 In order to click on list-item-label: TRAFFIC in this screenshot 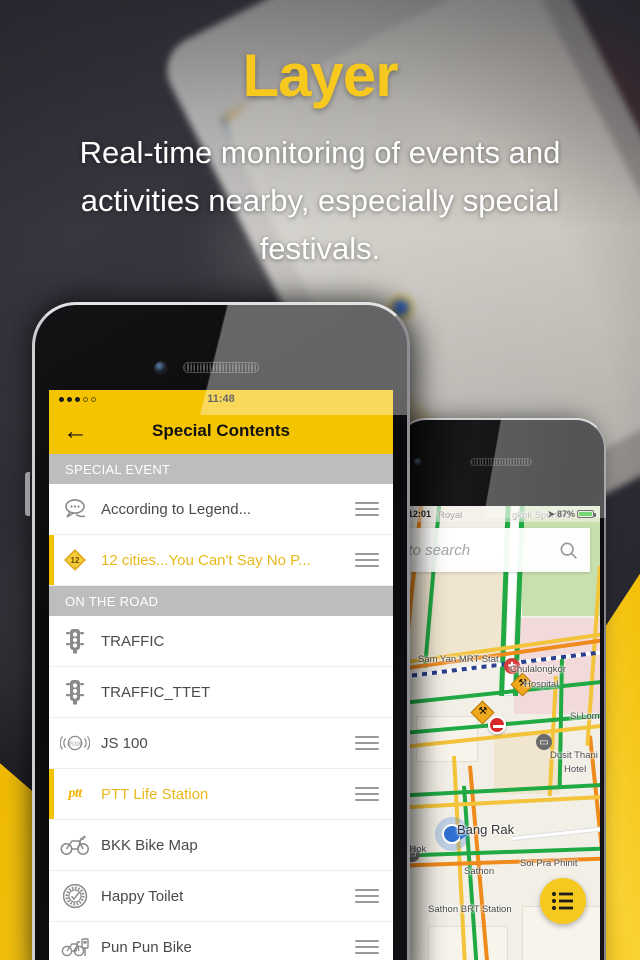, I will do `click(133, 641)`.